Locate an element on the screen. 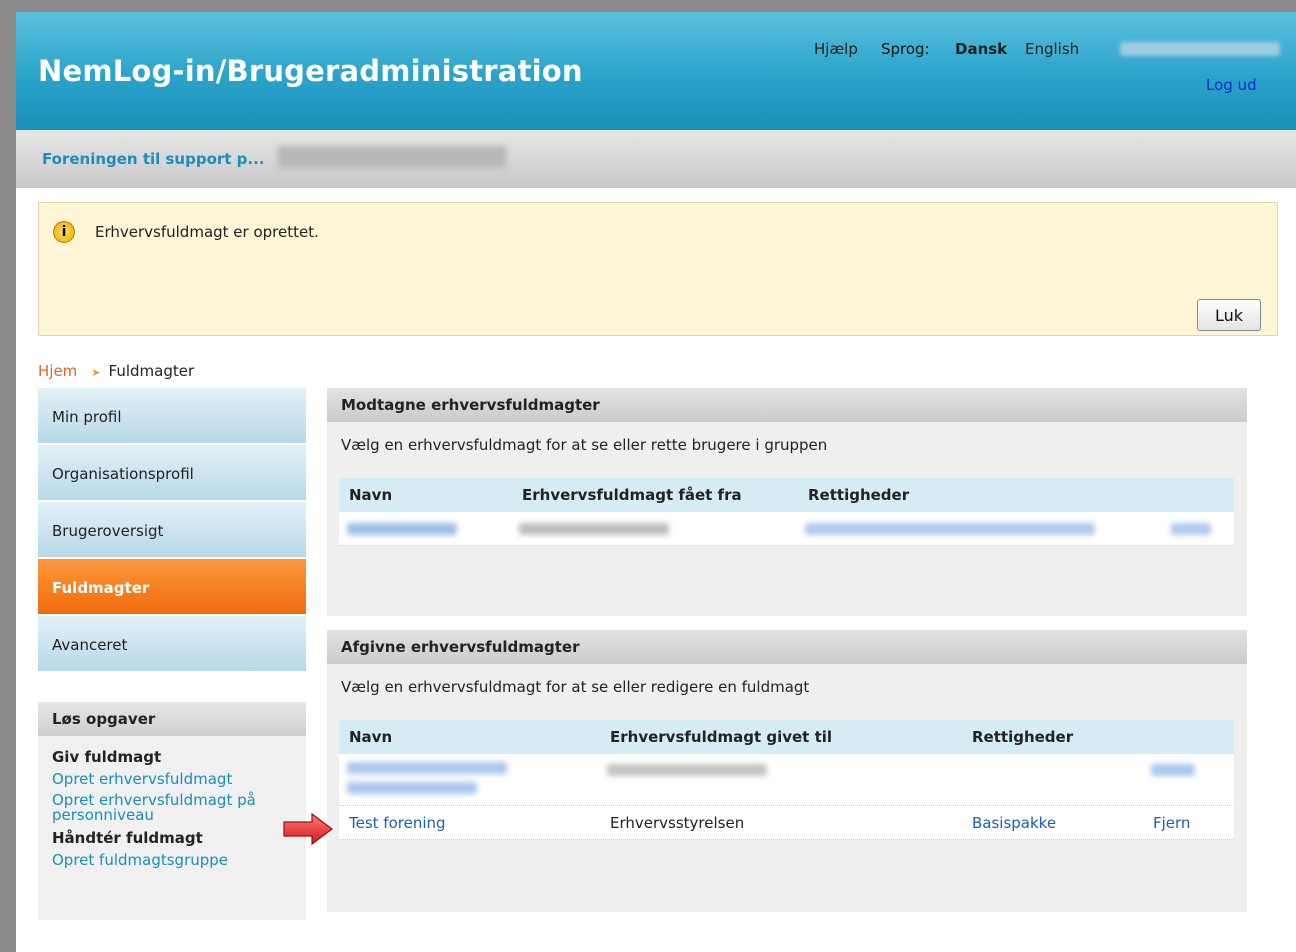  org-id-blurred is located at coordinates (392, 157).